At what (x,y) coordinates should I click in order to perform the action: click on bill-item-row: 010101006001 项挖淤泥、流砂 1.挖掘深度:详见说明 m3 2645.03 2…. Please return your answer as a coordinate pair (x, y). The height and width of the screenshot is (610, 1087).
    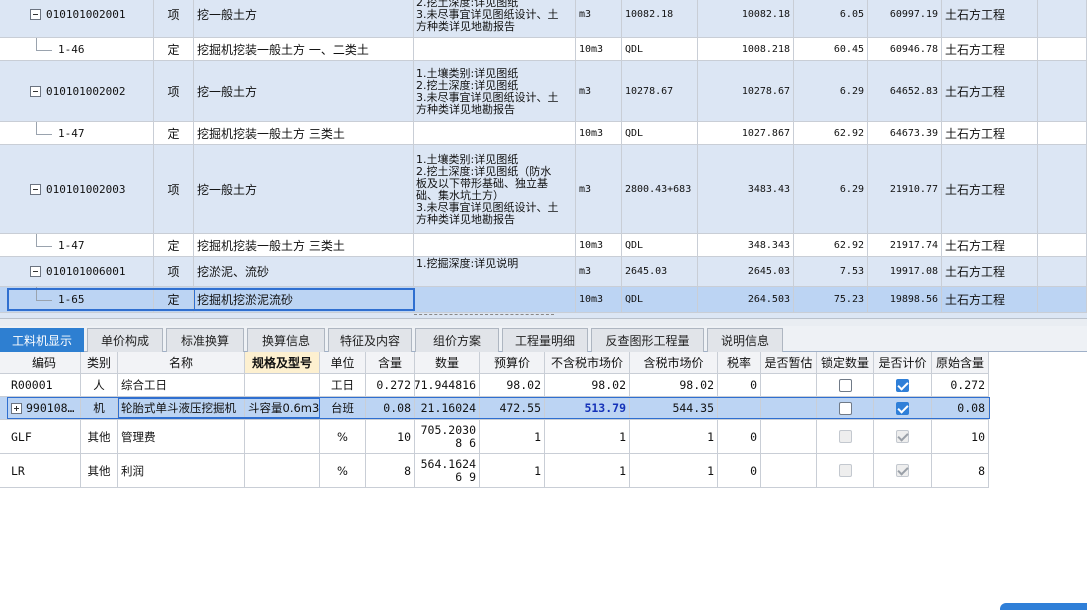
    Looking at the image, I should click on (543, 272).